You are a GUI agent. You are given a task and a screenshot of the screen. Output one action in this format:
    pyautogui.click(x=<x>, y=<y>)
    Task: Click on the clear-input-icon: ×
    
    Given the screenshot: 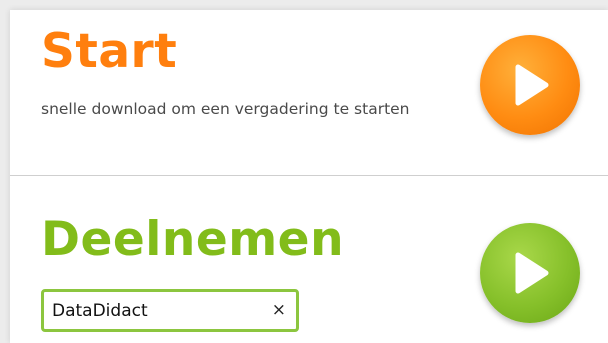 What is the action you would take?
    pyautogui.click(x=279, y=310)
    